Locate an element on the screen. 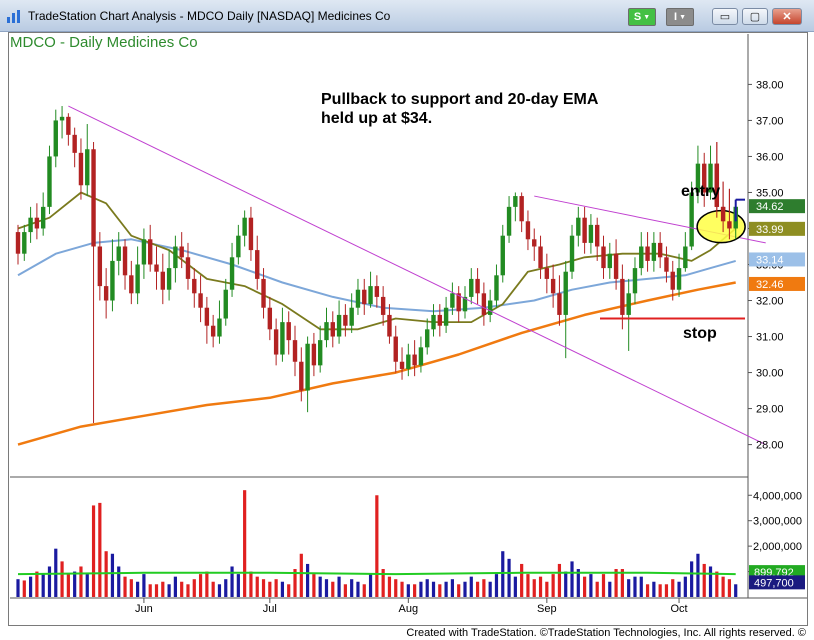  price-tick-label: 35.00 is located at coordinates (770, 193).